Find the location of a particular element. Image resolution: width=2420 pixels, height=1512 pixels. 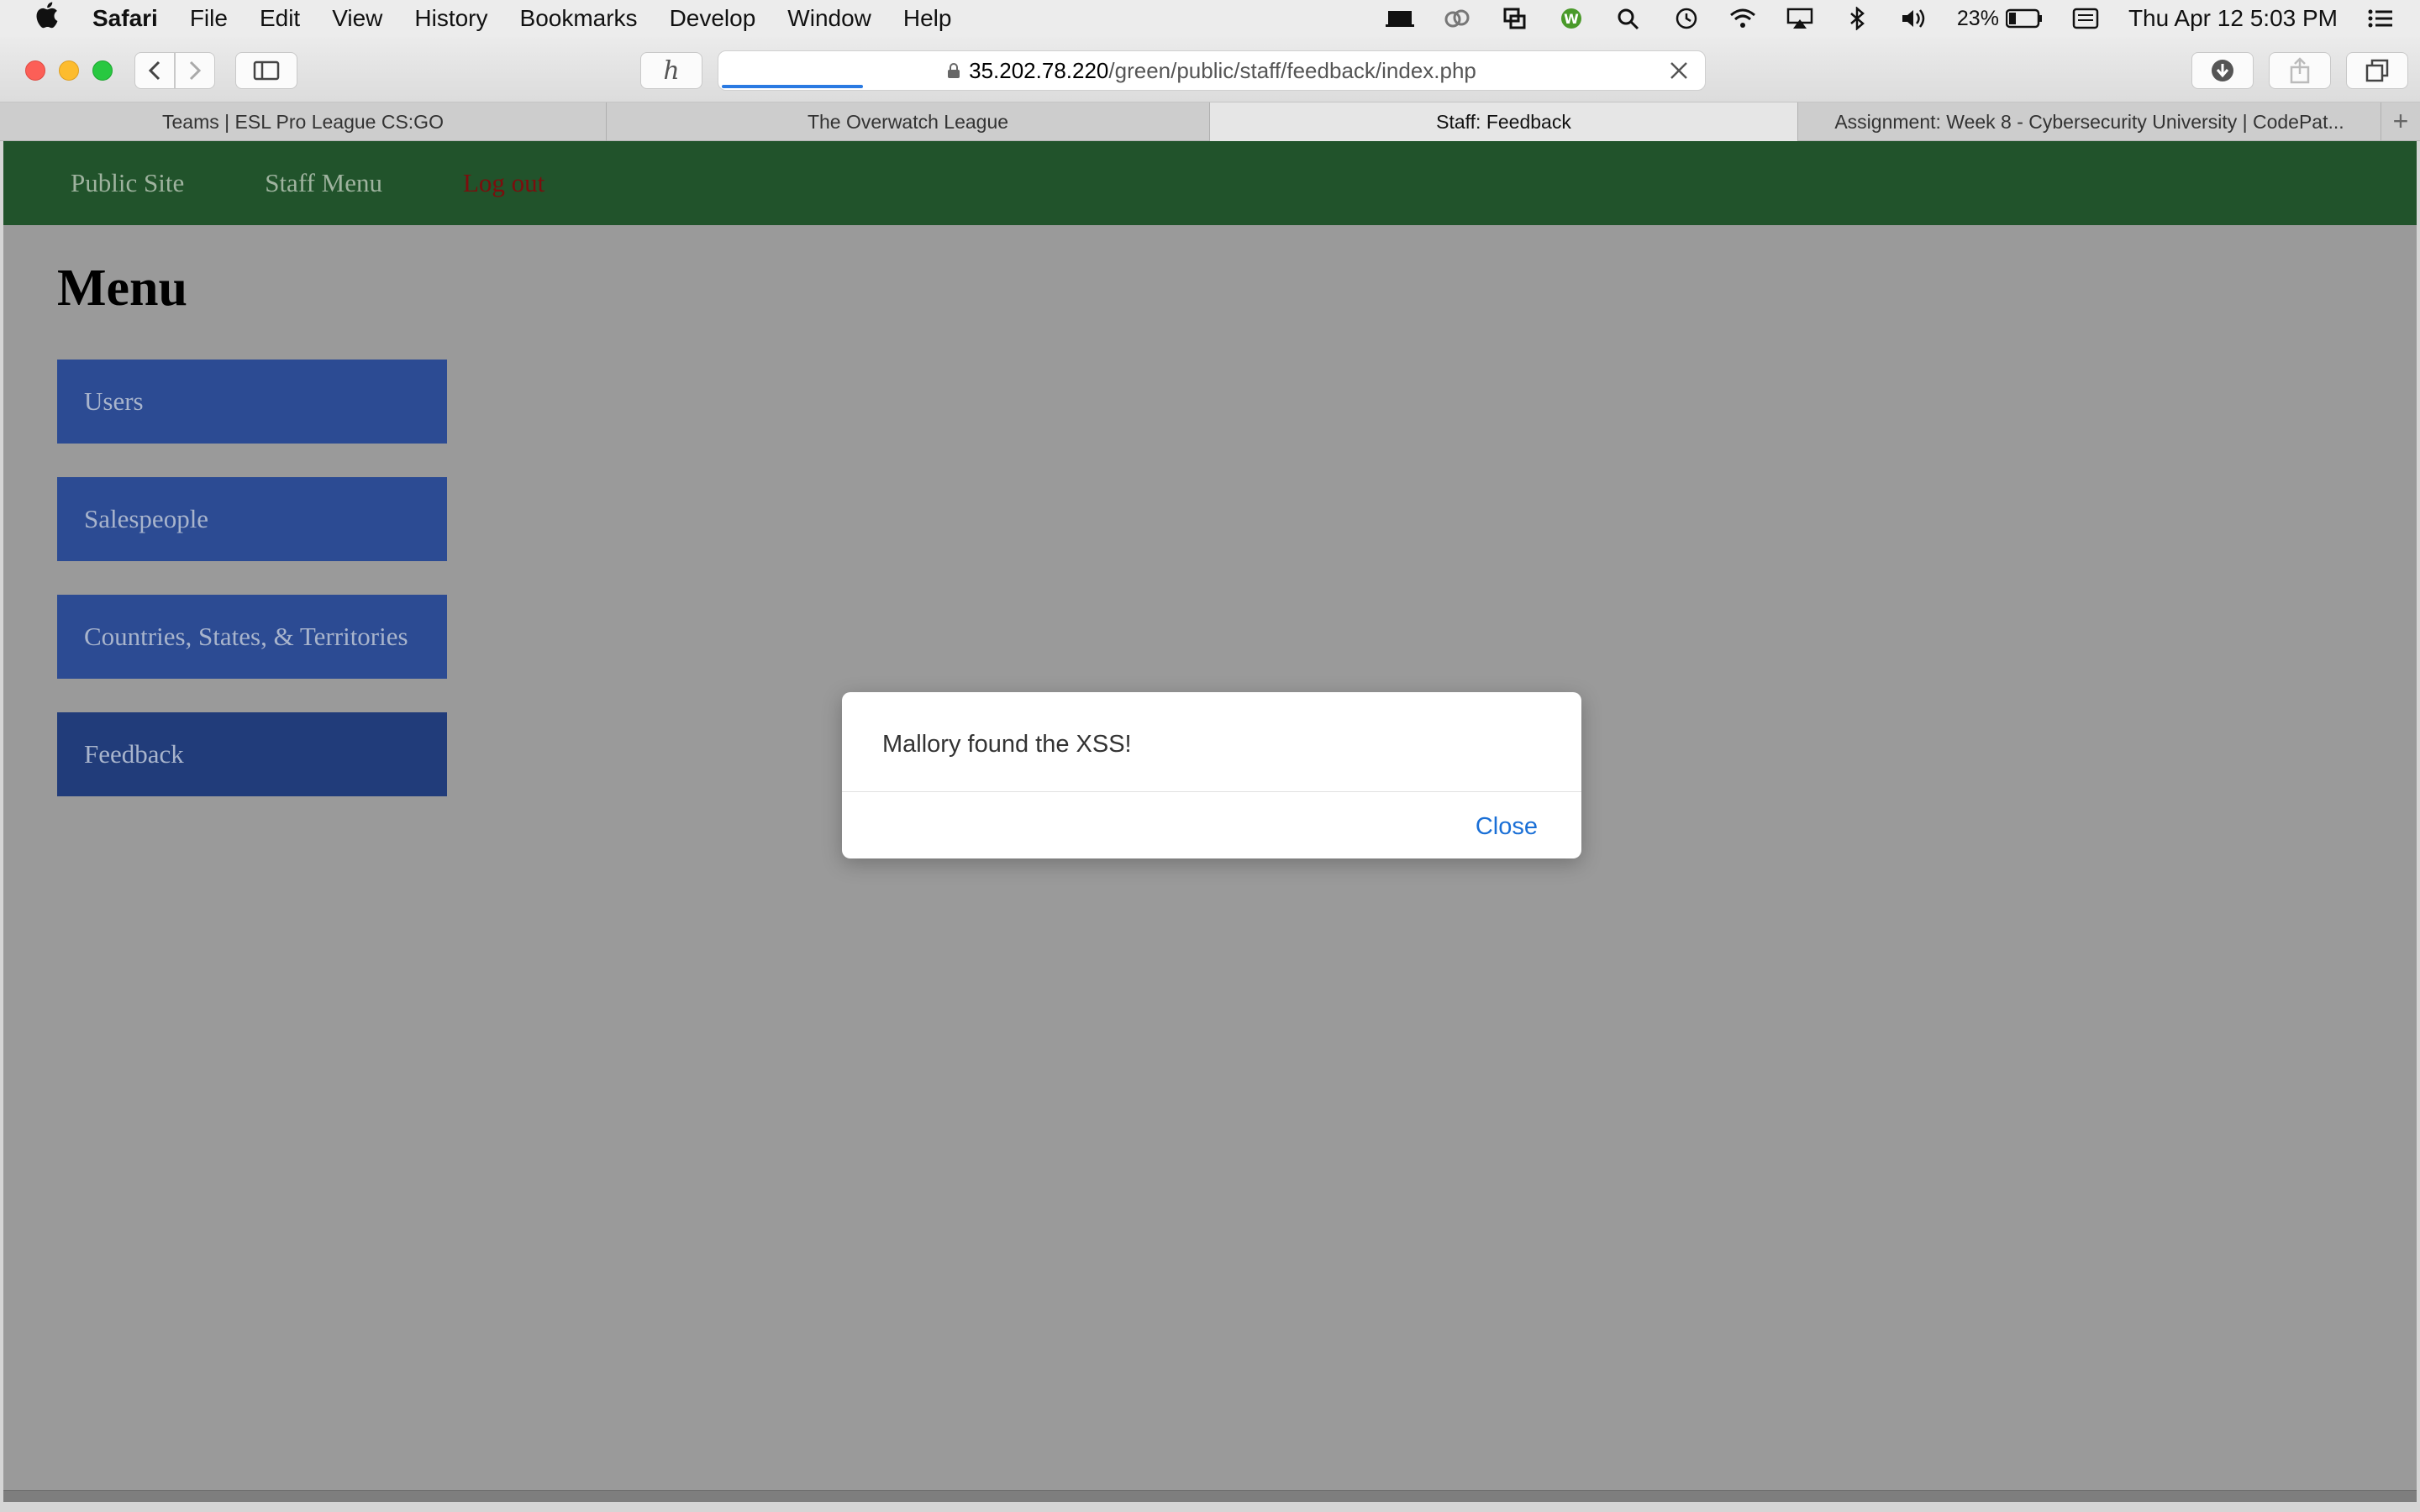

menu-item-feedback: Feedback is located at coordinates (252, 754).